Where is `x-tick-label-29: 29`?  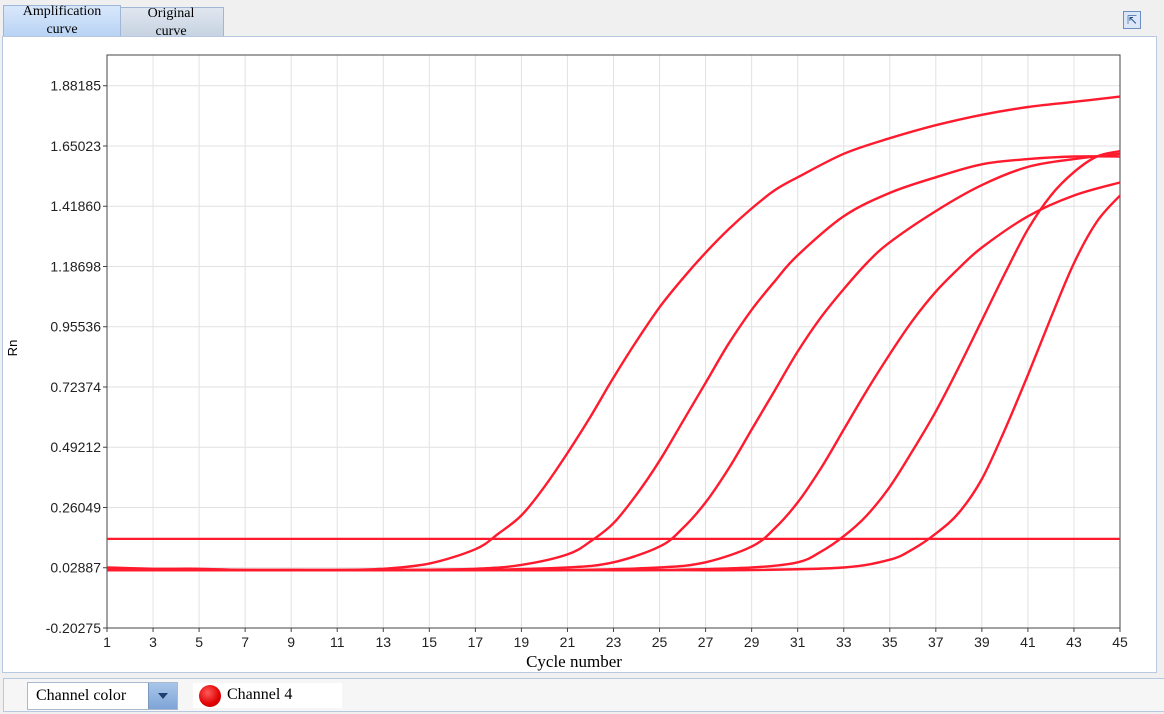 x-tick-label-29: 29 is located at coordinates (752, 642).